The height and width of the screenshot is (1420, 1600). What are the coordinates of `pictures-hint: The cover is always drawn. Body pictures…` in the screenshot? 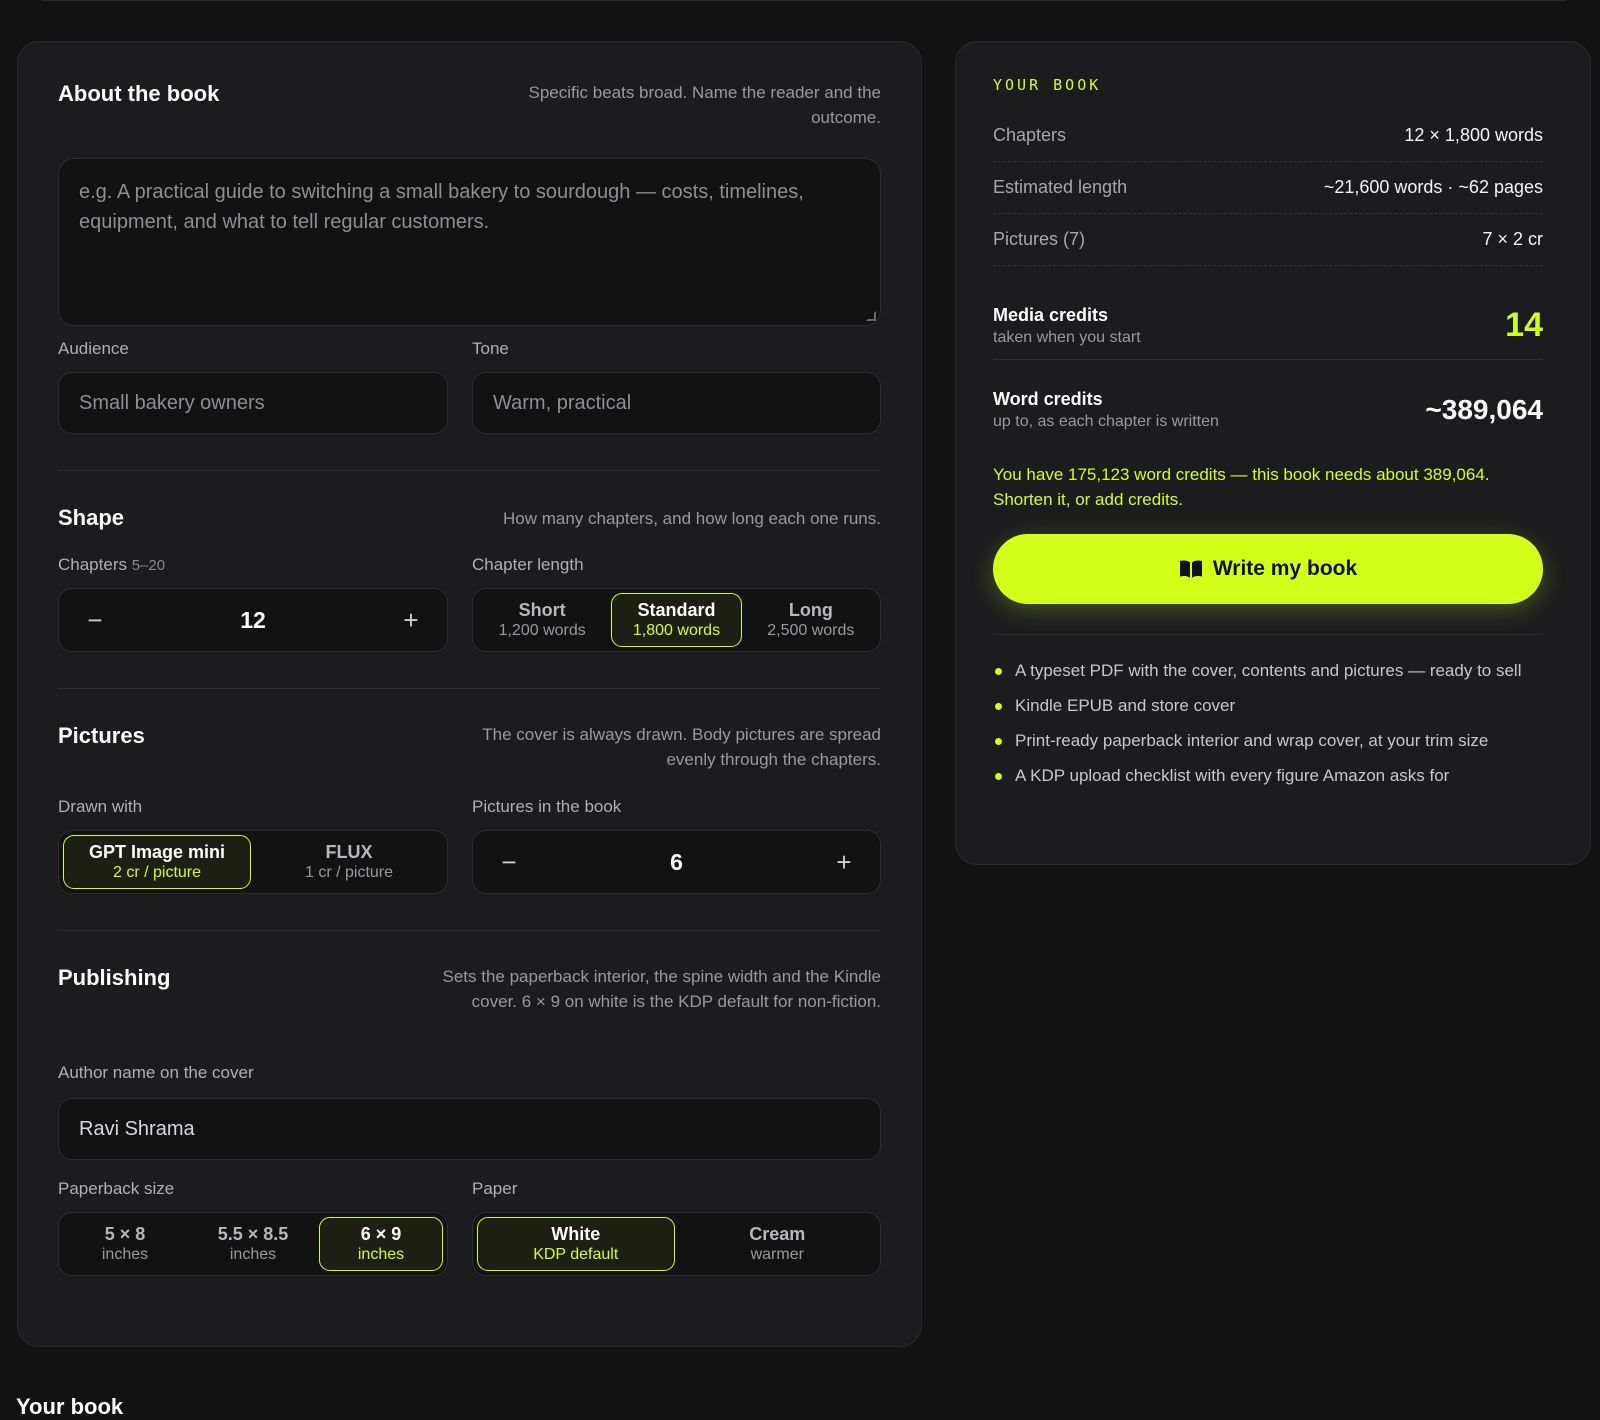 It's located at (681, 747).